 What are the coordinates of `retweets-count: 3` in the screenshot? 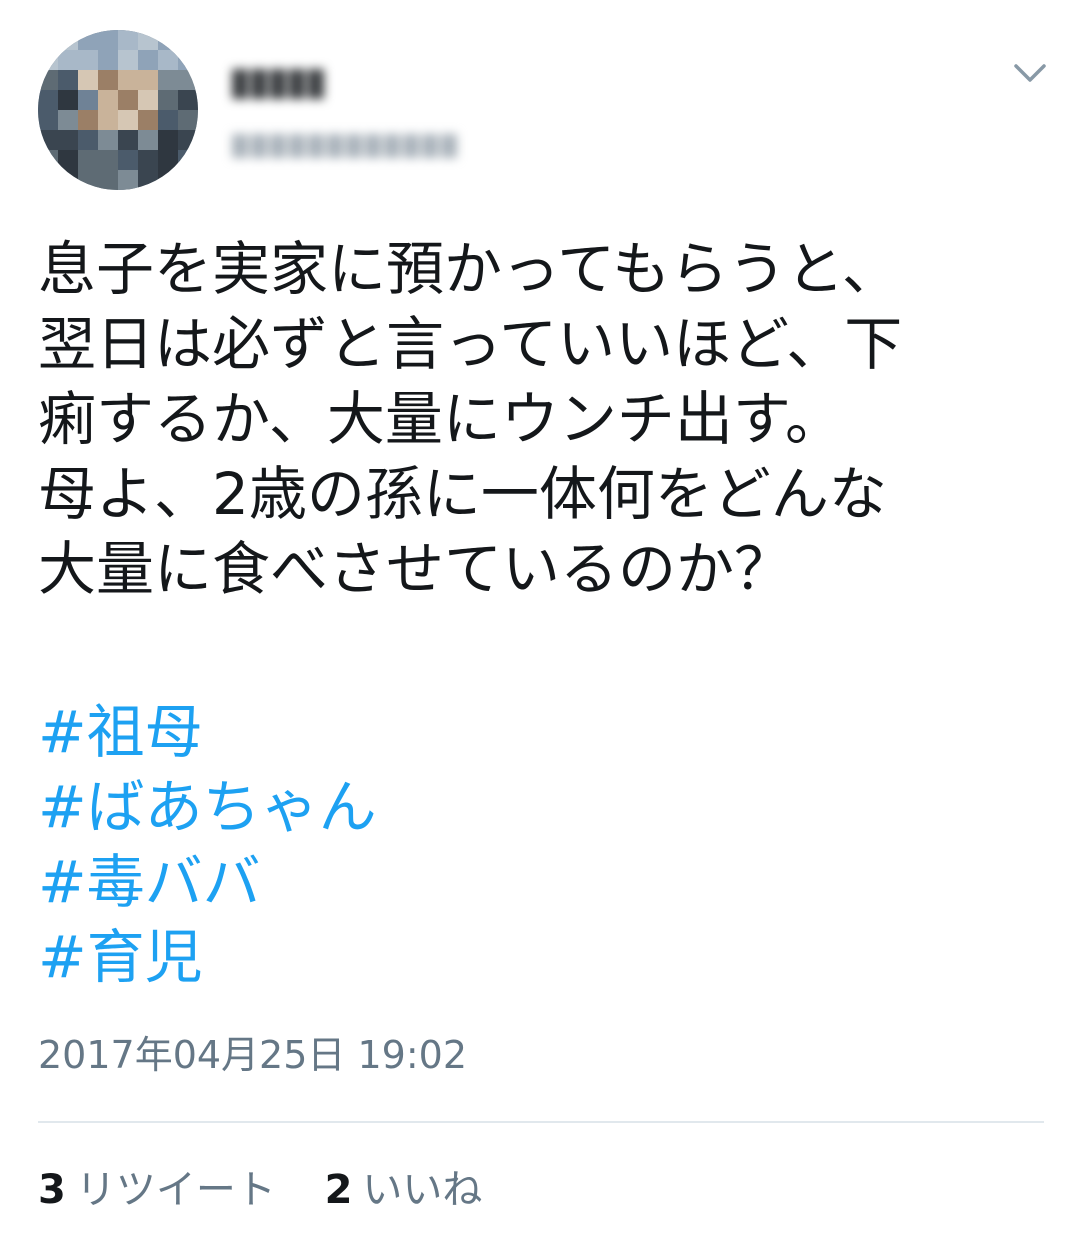 It's located at (52, 1190).